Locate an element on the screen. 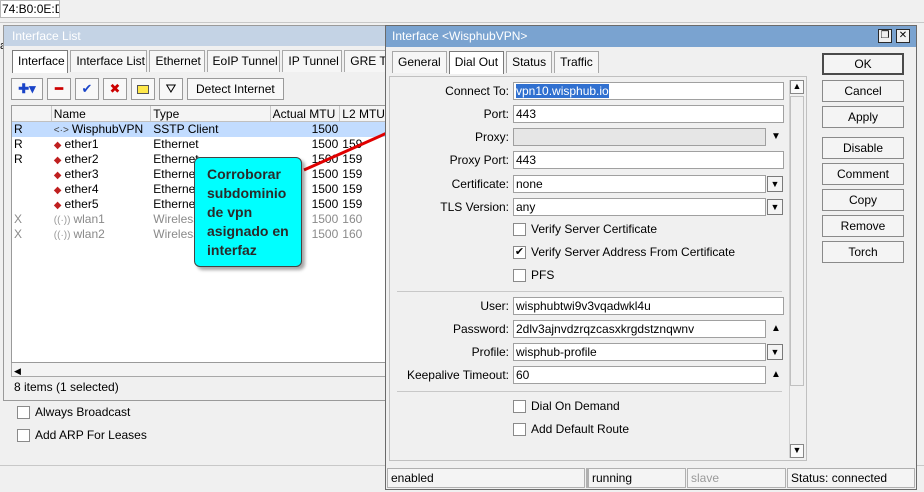 The width and height of the screenshot is (924, 492). torch-button: Torch is located at coordinates (863, 252).